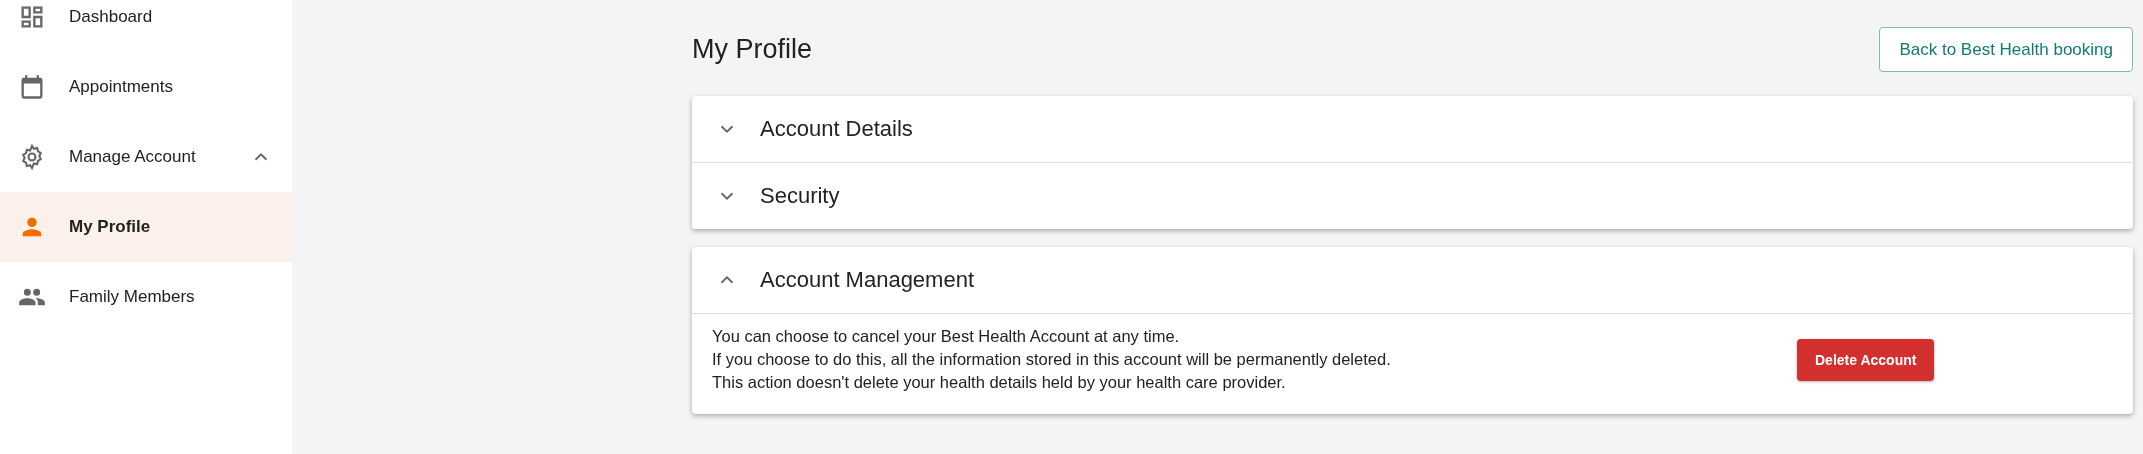 Image resolution: width=2143 pixels, height=454 pixels. I want to click on accordion-header: Account Details, so click(1412, 129).